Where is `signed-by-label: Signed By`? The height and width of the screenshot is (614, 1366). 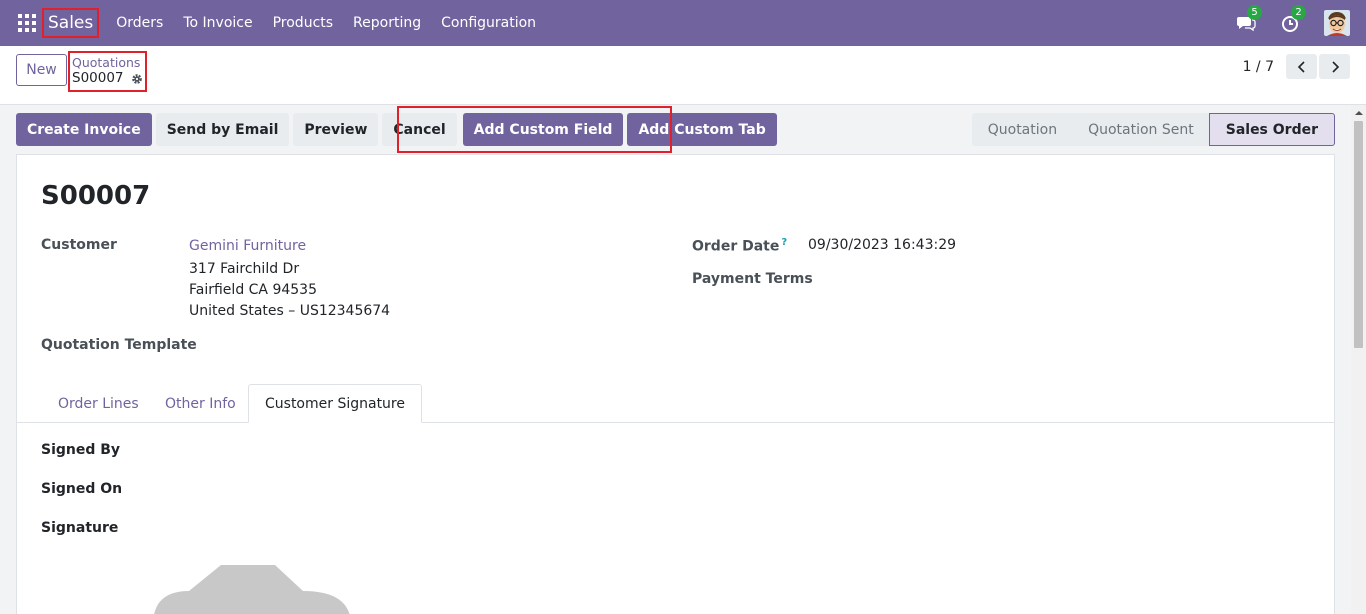 signed-by-label: Signed By is located at coordinates (81, 450).